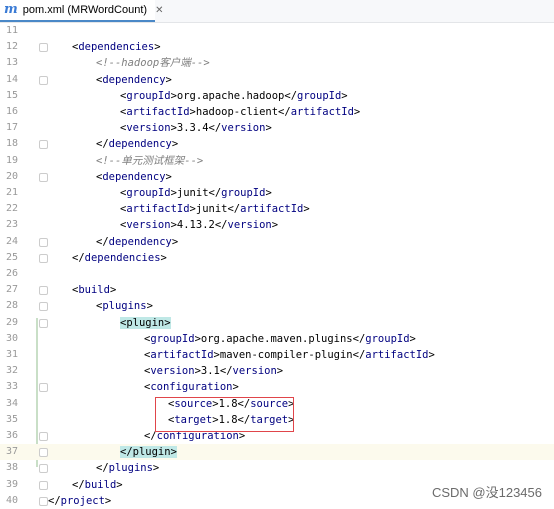 Image resolution: width=554 pixels, height=509 pixels. Describe the element at coordinates (277, 31) in the screenshot. I see `code-line: 11` at that location.